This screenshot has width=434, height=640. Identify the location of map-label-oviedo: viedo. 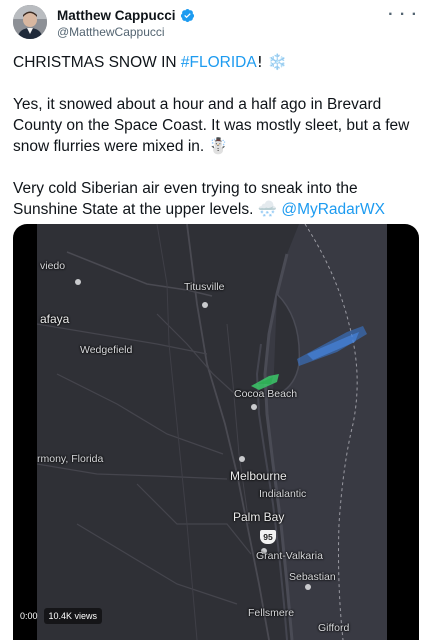
(53, 266).